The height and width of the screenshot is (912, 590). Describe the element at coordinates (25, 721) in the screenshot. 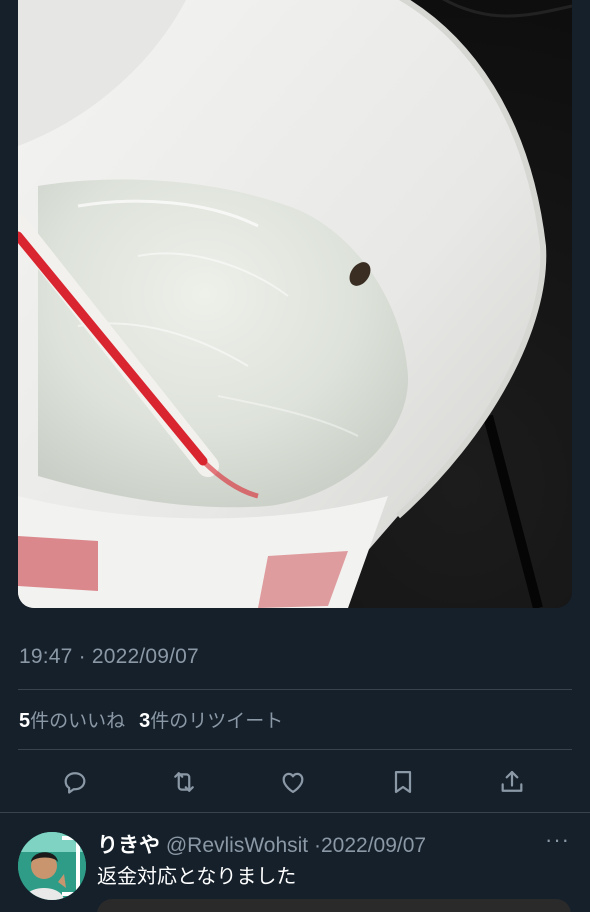

I see `likes-count: 5` at that location.